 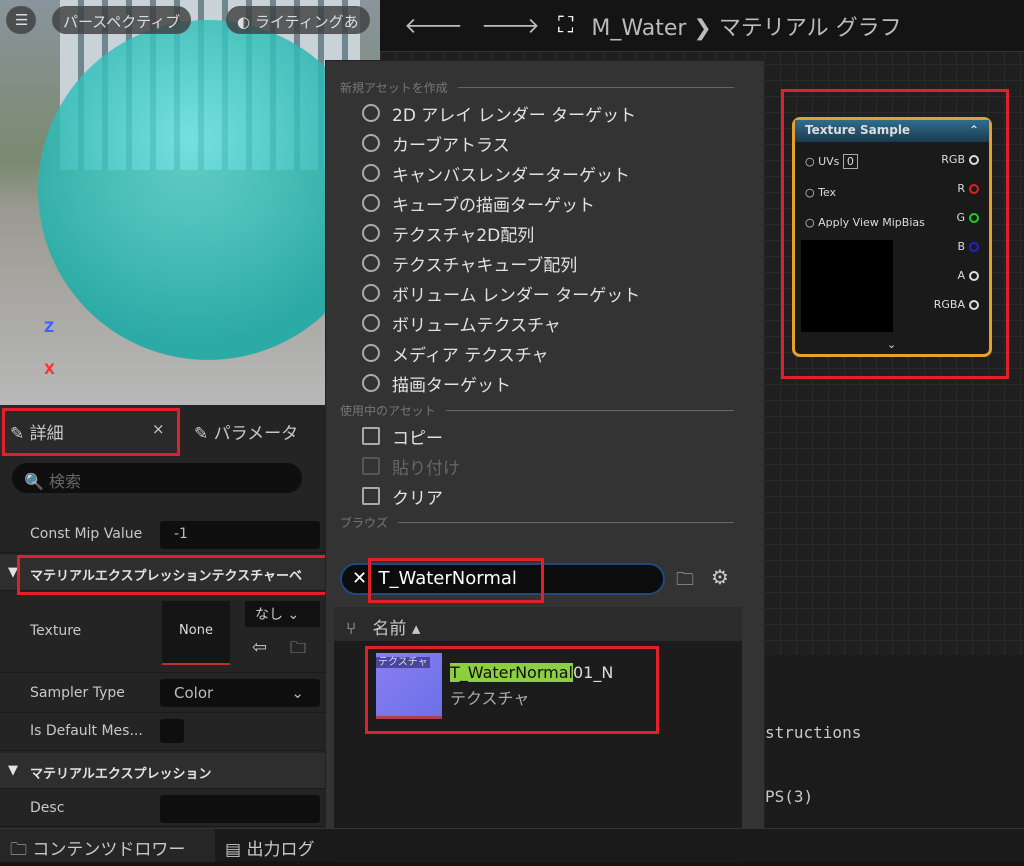 What do you see at coordinates (306, 22) in the screenshot?
I see `lighting-label: ライティングあ` at bounding box center [306, 22].